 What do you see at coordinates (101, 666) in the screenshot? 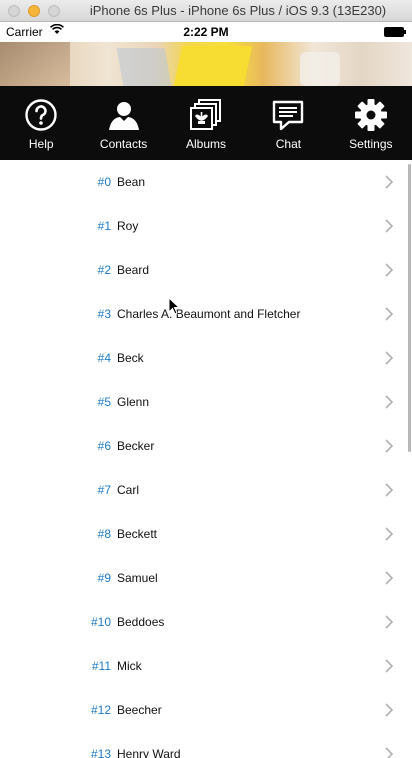
I see `contact-number: #11` at bounding box center [101, 666].